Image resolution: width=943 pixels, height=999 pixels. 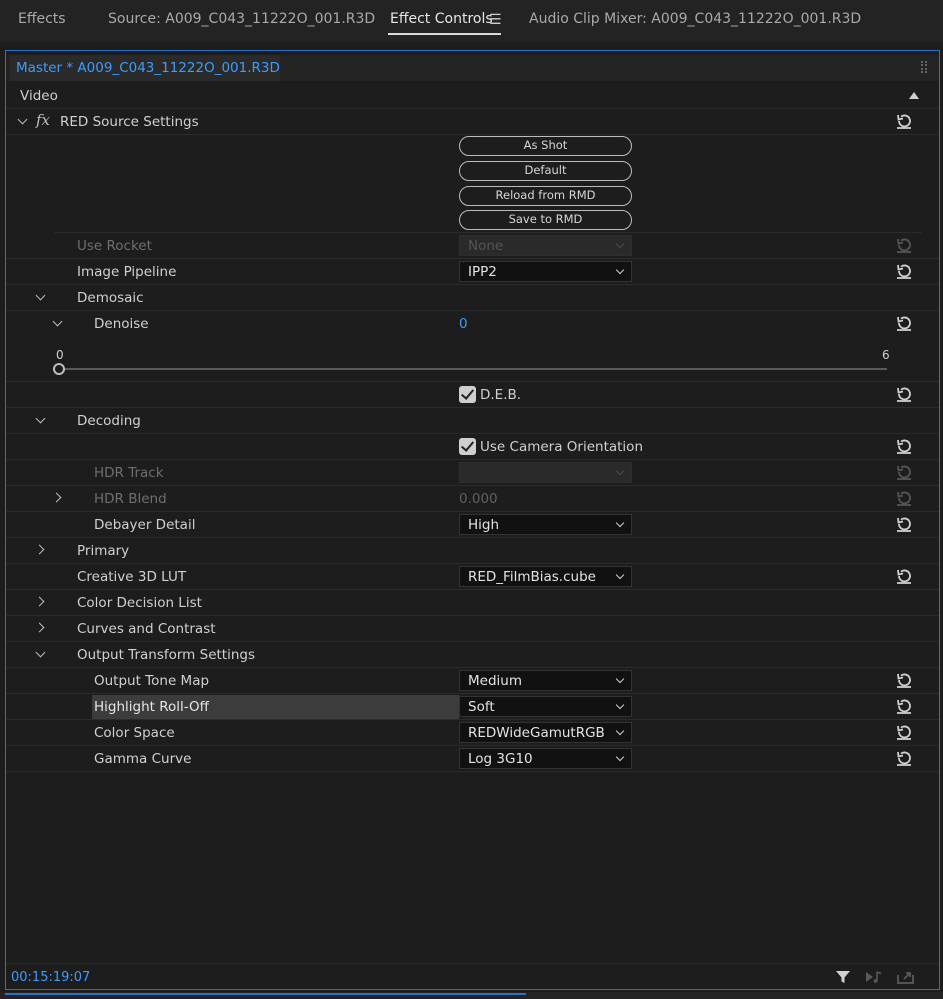 I want to click on debayer-detail-label: Debayer Detail, so click(x=145, y=525).